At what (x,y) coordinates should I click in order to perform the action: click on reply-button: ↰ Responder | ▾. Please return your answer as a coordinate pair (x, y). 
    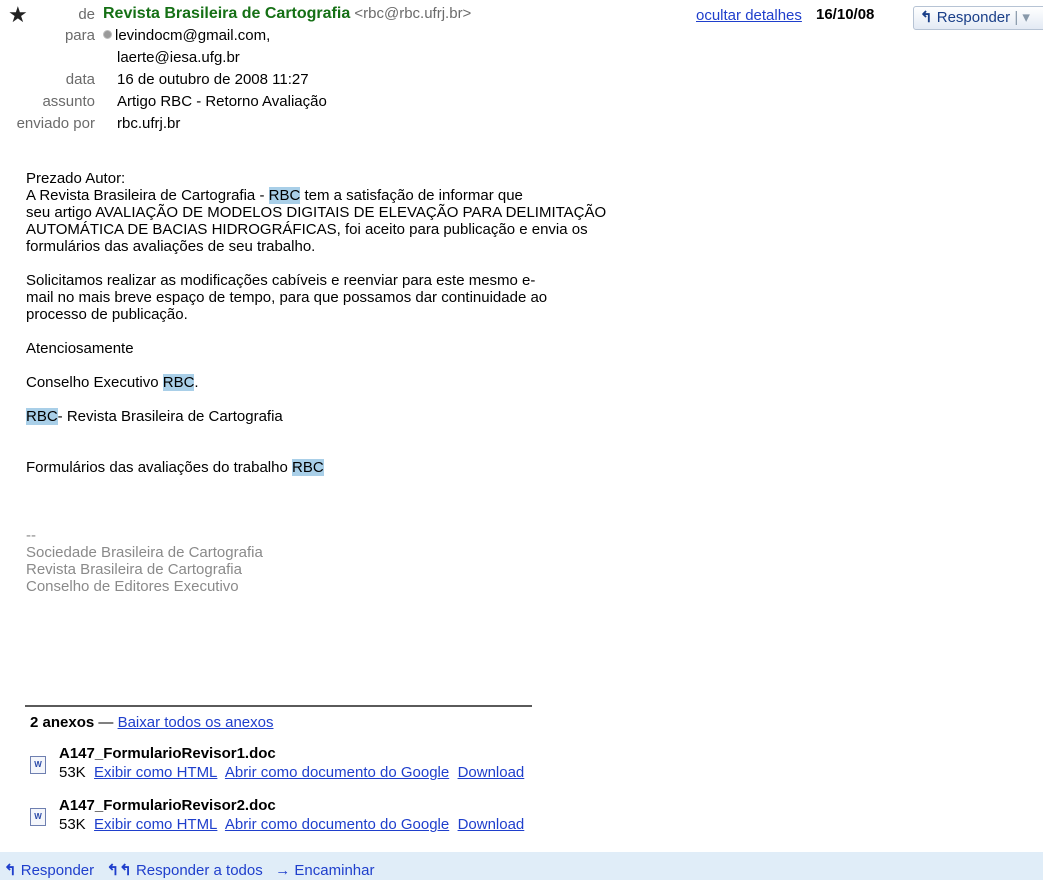
    Looking at the image, I should click on (978, 18).